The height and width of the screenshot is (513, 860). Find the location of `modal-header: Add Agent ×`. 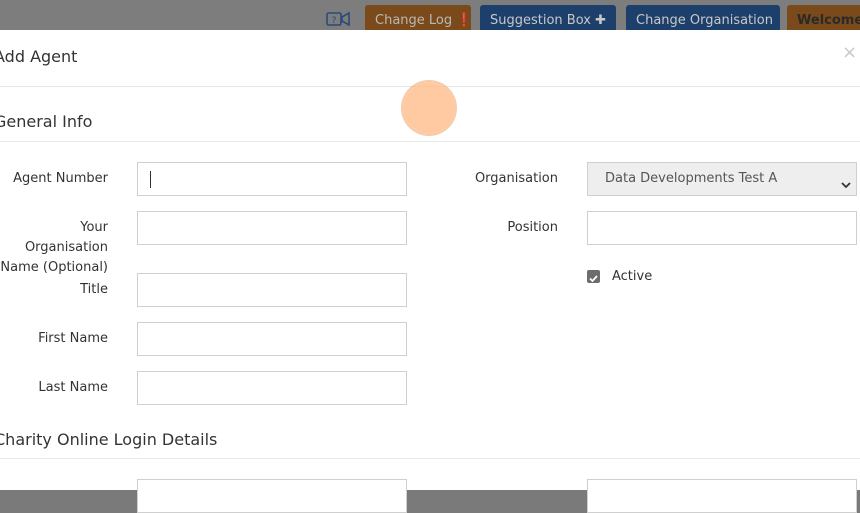

modal-header: Add Agent × is located at coordinates (430, 58).